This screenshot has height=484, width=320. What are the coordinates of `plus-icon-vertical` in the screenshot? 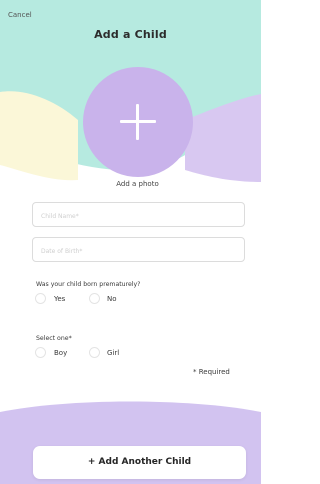 It's located at (137, 122).